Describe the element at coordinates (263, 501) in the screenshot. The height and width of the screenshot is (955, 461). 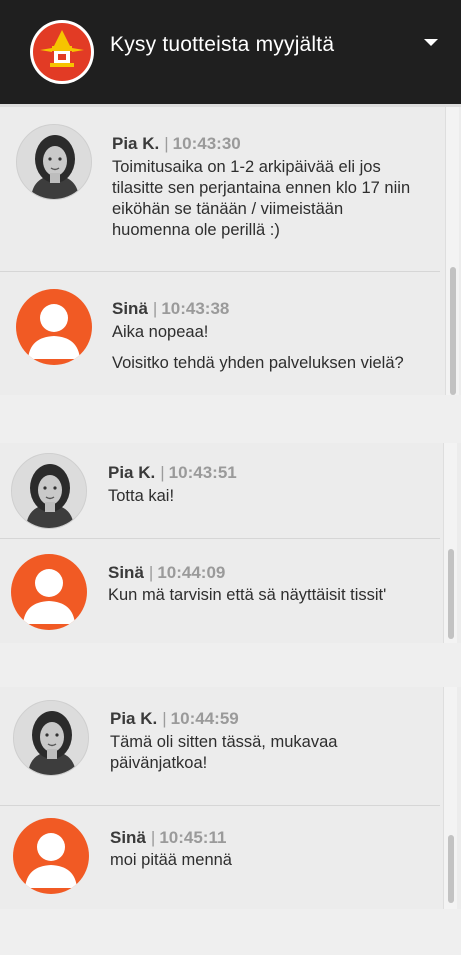
I see `message-text: Totta kai!` at that location.